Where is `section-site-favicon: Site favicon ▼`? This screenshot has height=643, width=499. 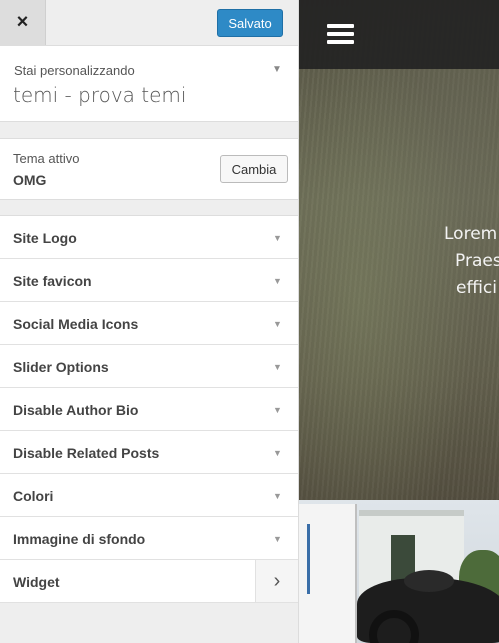 section-site-favicon: Site favicon ▼ is located at coordinates (149, 280).